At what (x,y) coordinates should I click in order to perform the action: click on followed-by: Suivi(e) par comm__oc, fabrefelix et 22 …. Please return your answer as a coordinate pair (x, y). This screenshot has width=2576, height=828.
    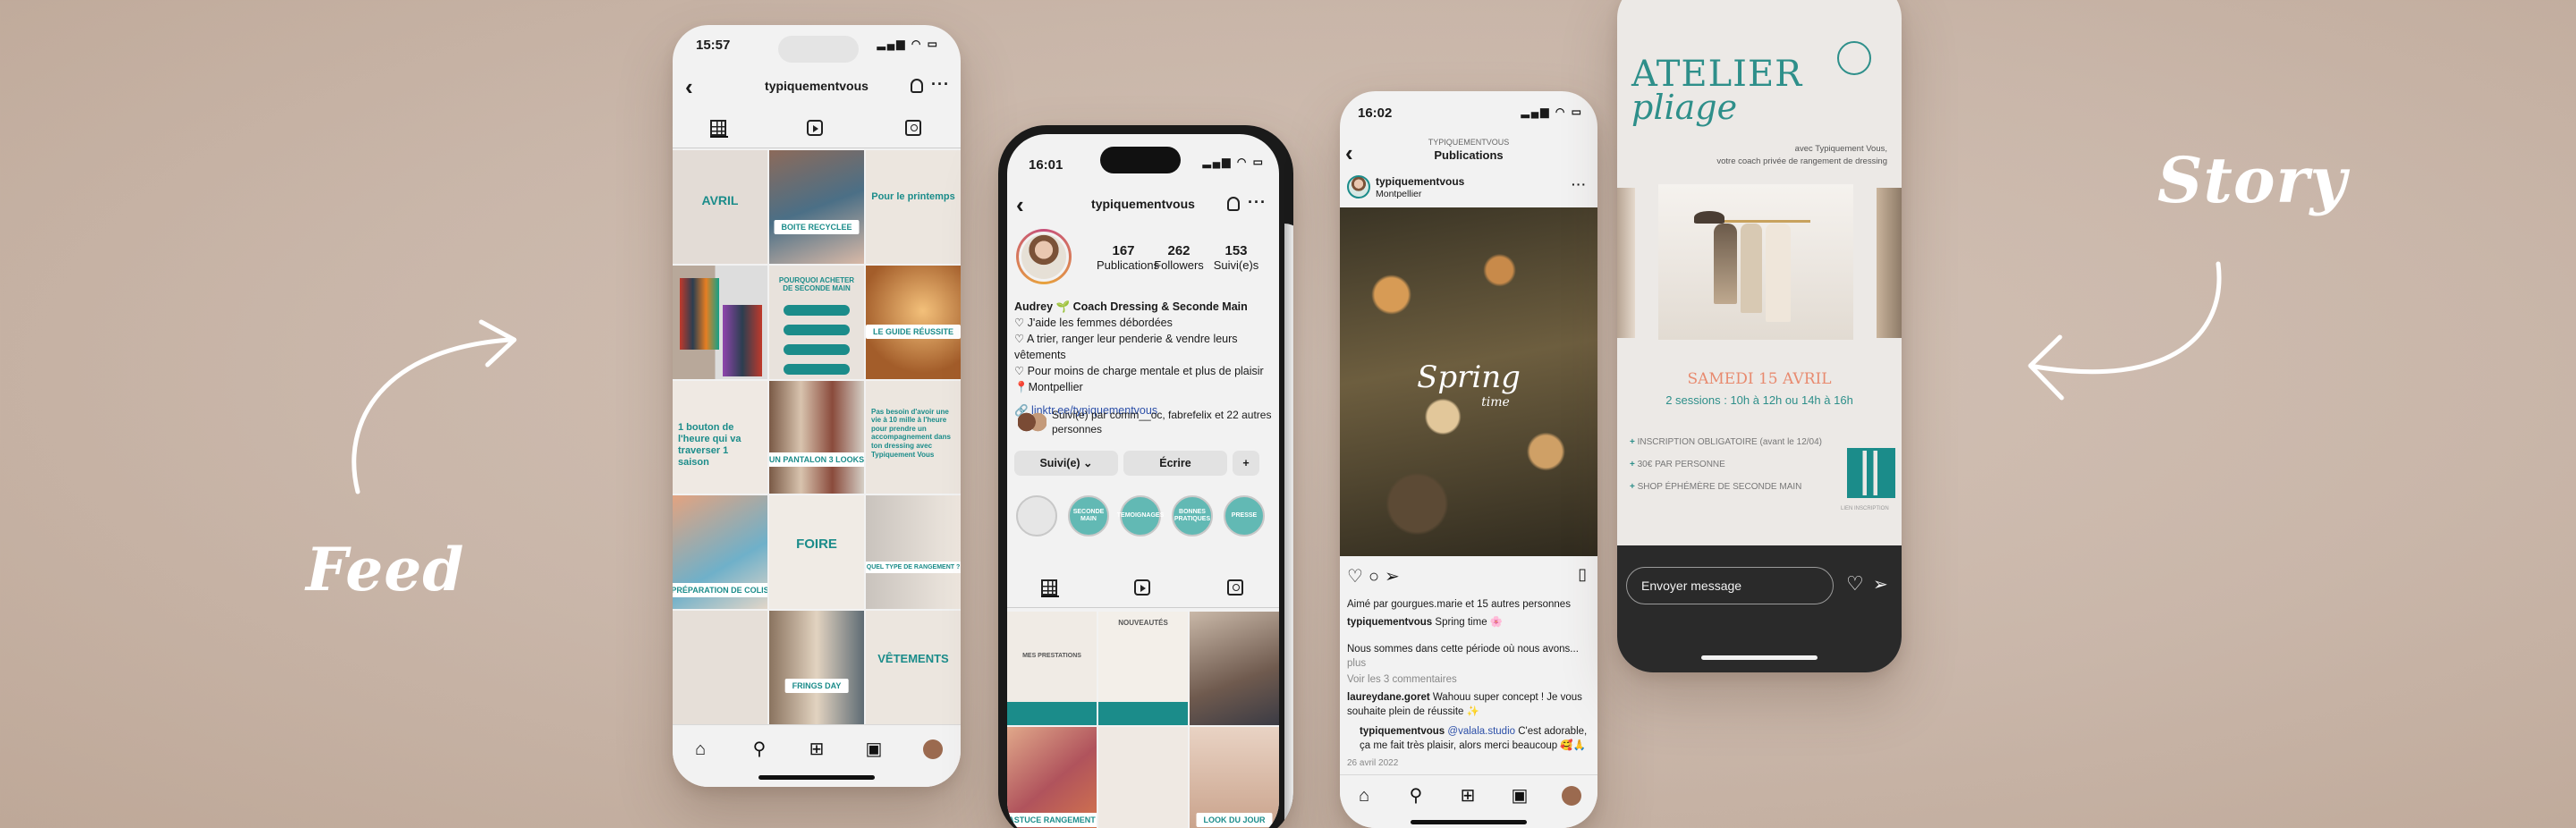
    Looking at the image, I should click on (1163, 422).